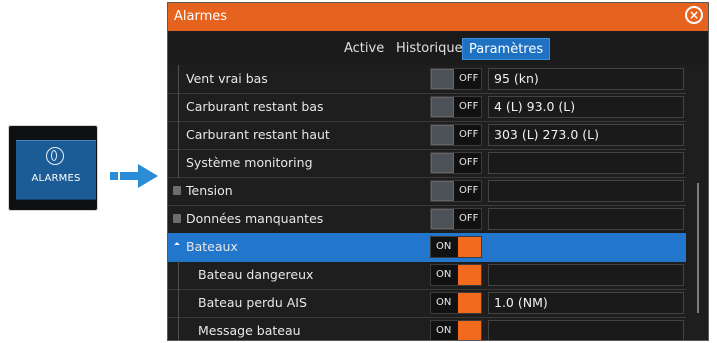 Image resolution: width=717 pixels, height=343 pixels. Describe the element at coordinates (249, 162) in the screenshot. I see `alarm-row-label: Système monitoring` at that location.